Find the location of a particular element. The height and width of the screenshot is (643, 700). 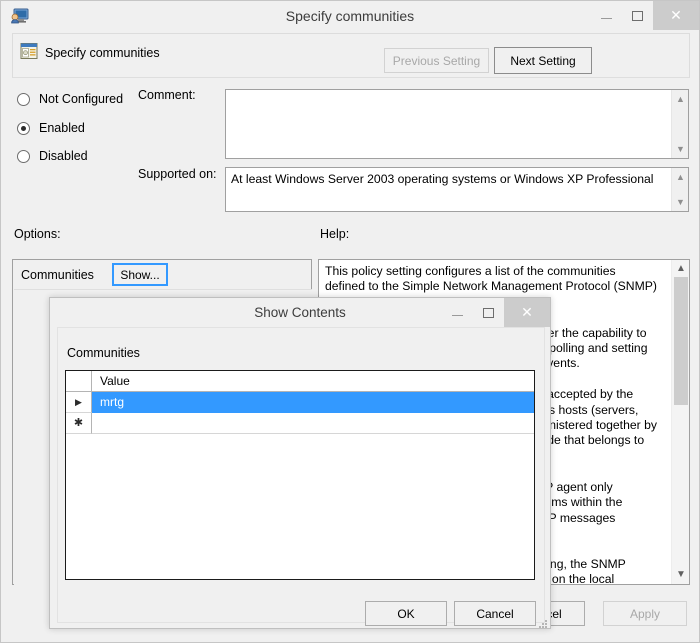

modal-communities-label: Communities is located at coordinates (103, 353).